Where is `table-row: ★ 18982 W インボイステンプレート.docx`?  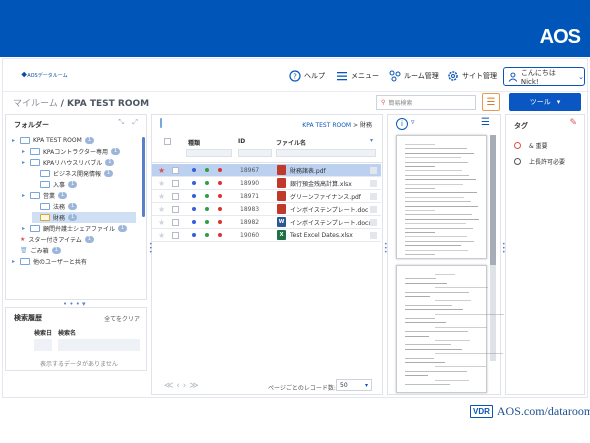 table-row: ★ 18982 W インボイステンプレート.docx is located at coordinates (266, 222).